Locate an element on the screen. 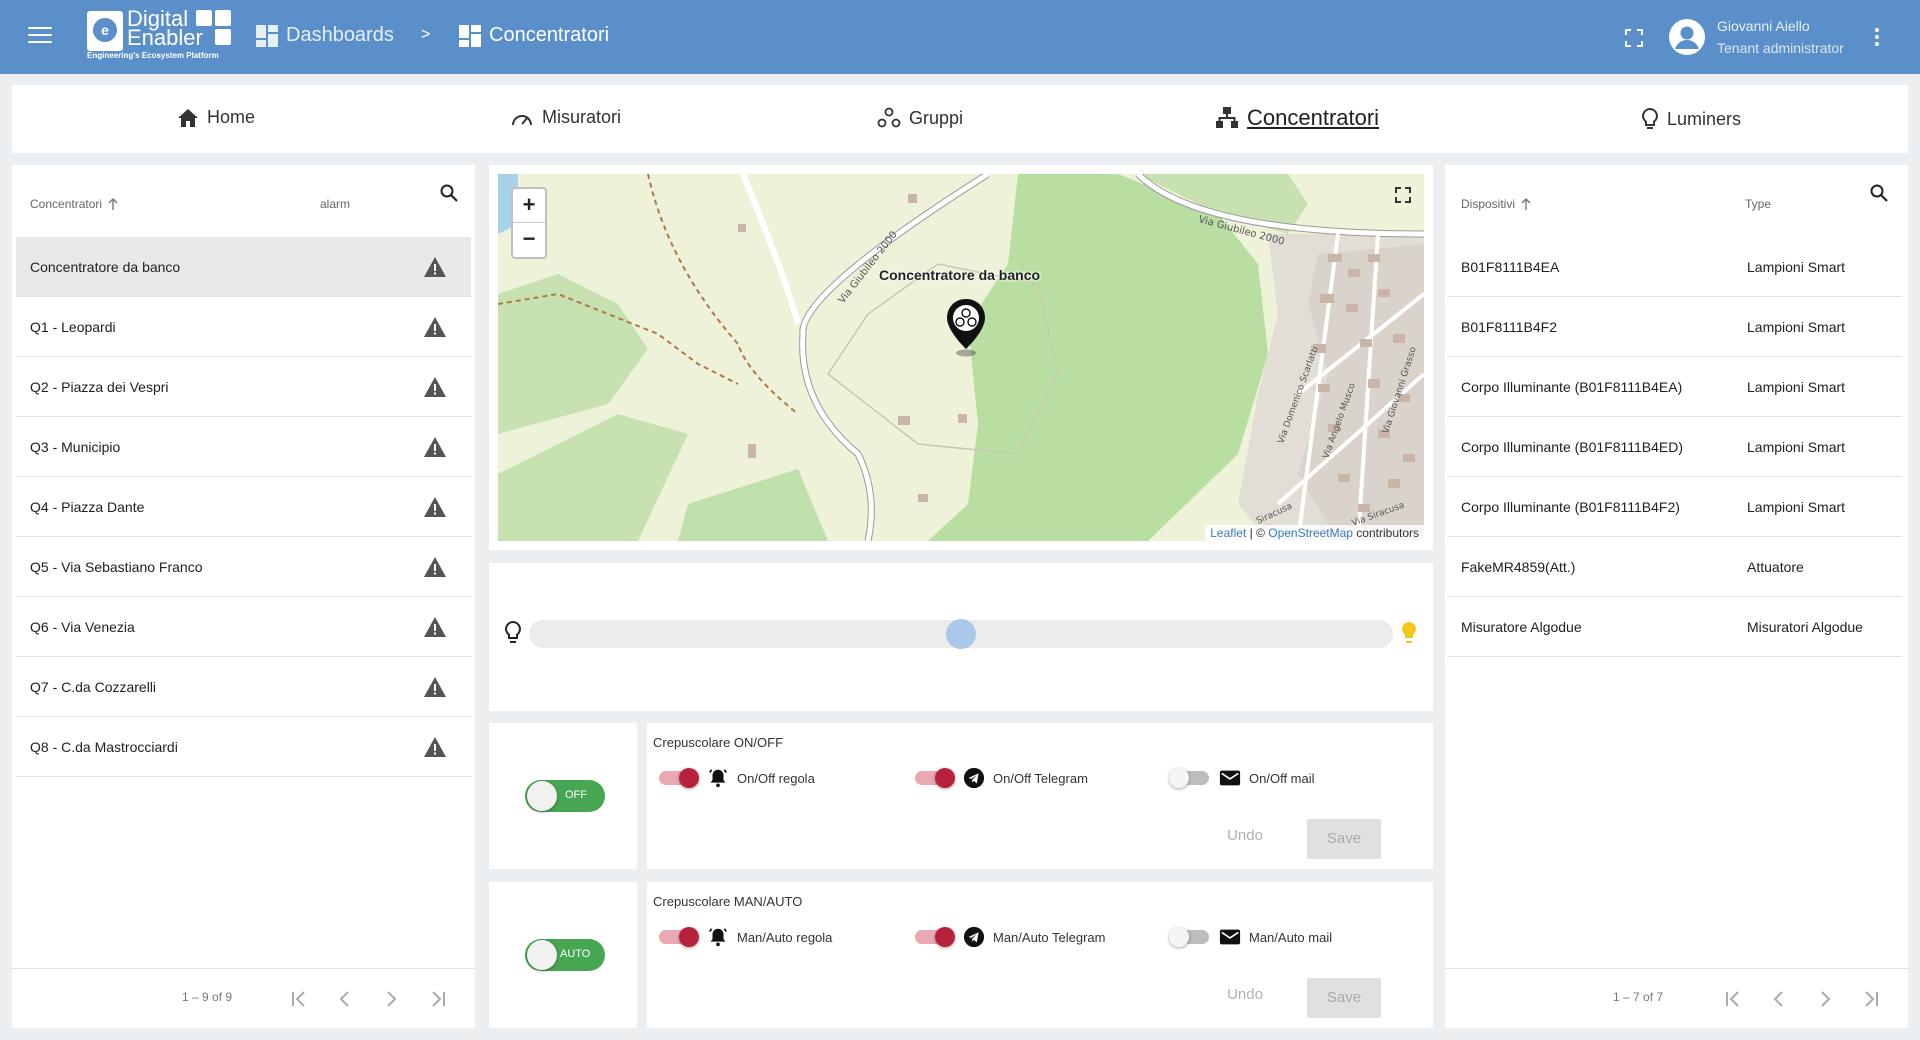  map-marker-icon is located at coordinates (966, 327).